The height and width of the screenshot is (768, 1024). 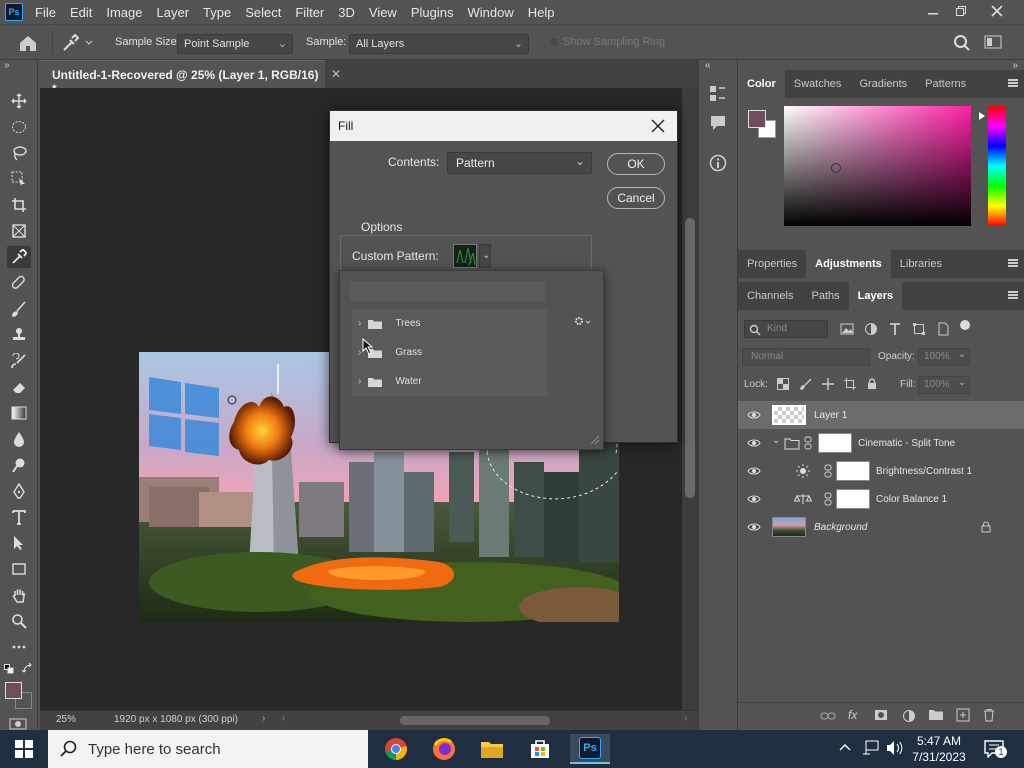 What do you see at coordinates (432, 12) in the screenshot?
I see `menu-plugins: Plugins` at bounding box center [432, 12].